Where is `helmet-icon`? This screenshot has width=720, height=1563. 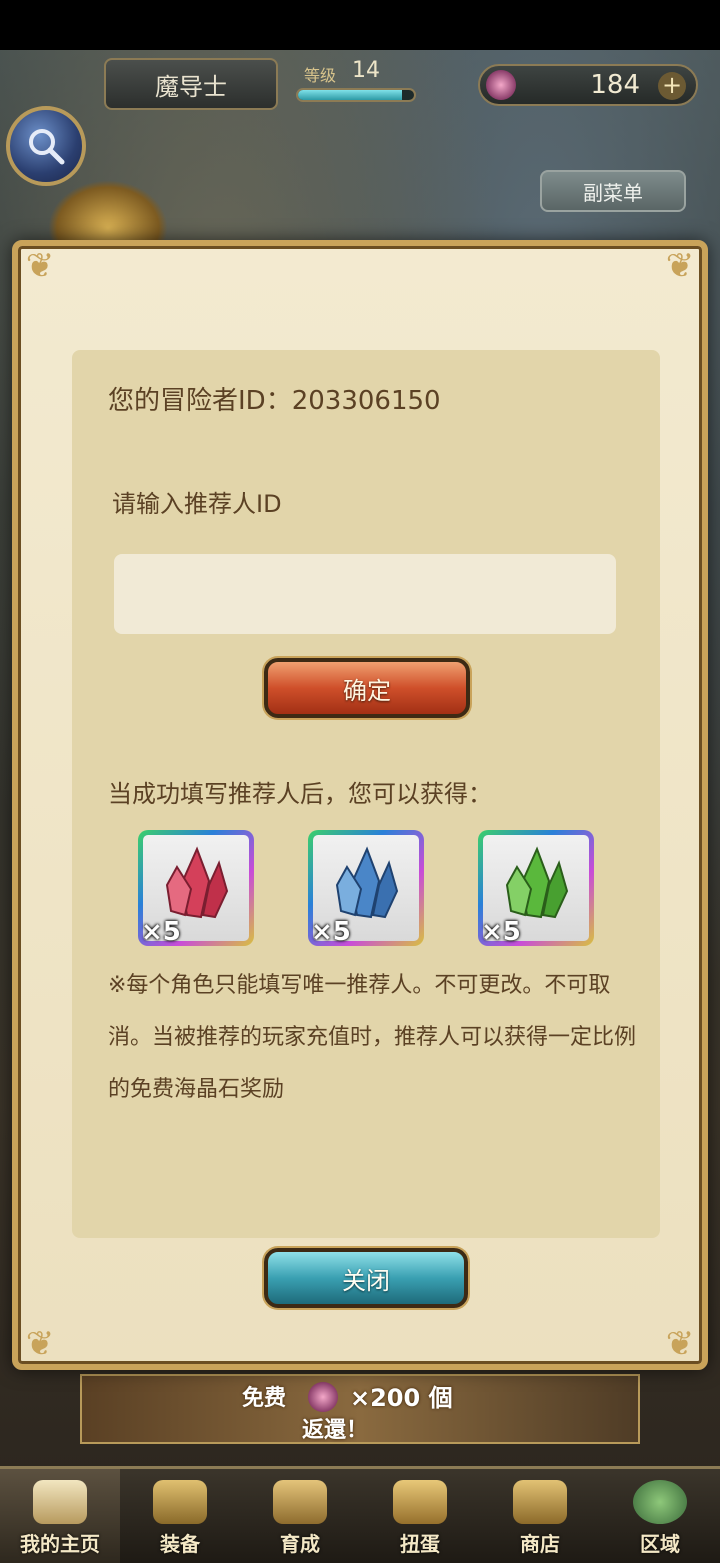 helmet-icon is located at coordinates (180, 1502).